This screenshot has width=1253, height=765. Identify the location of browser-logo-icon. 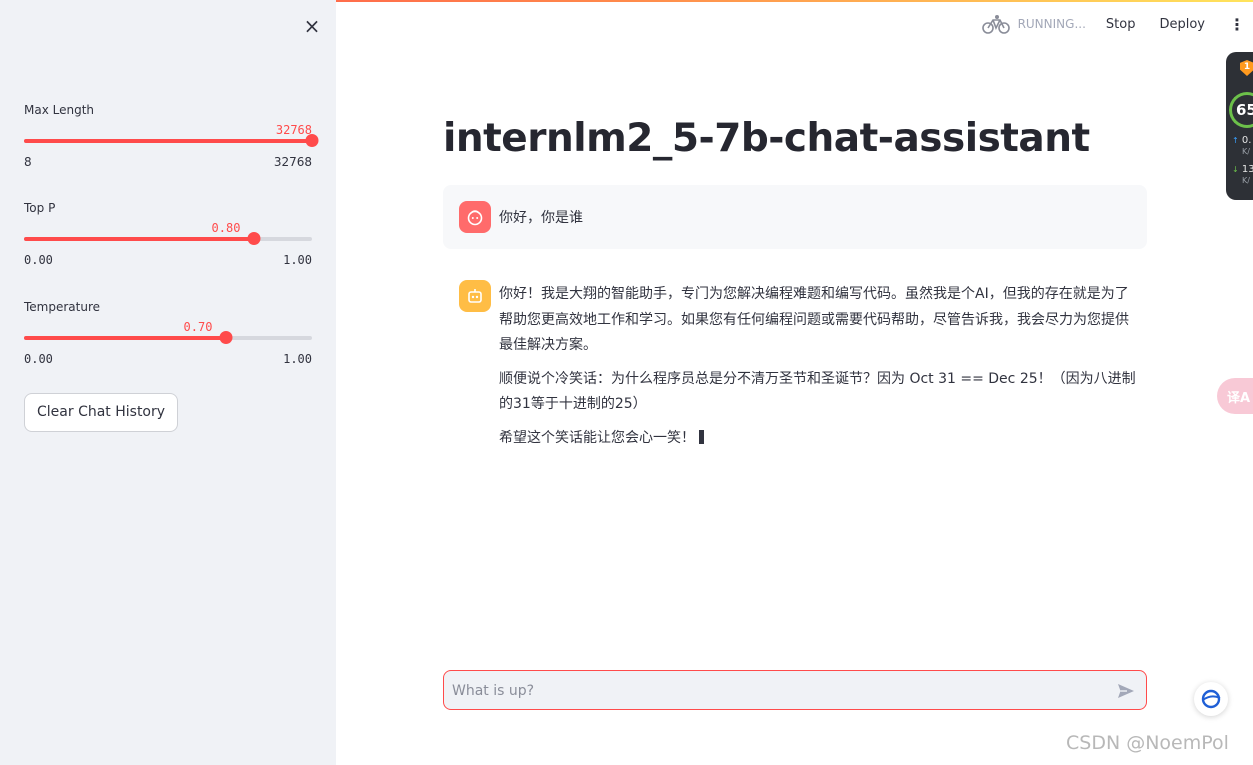
(1211, 699).